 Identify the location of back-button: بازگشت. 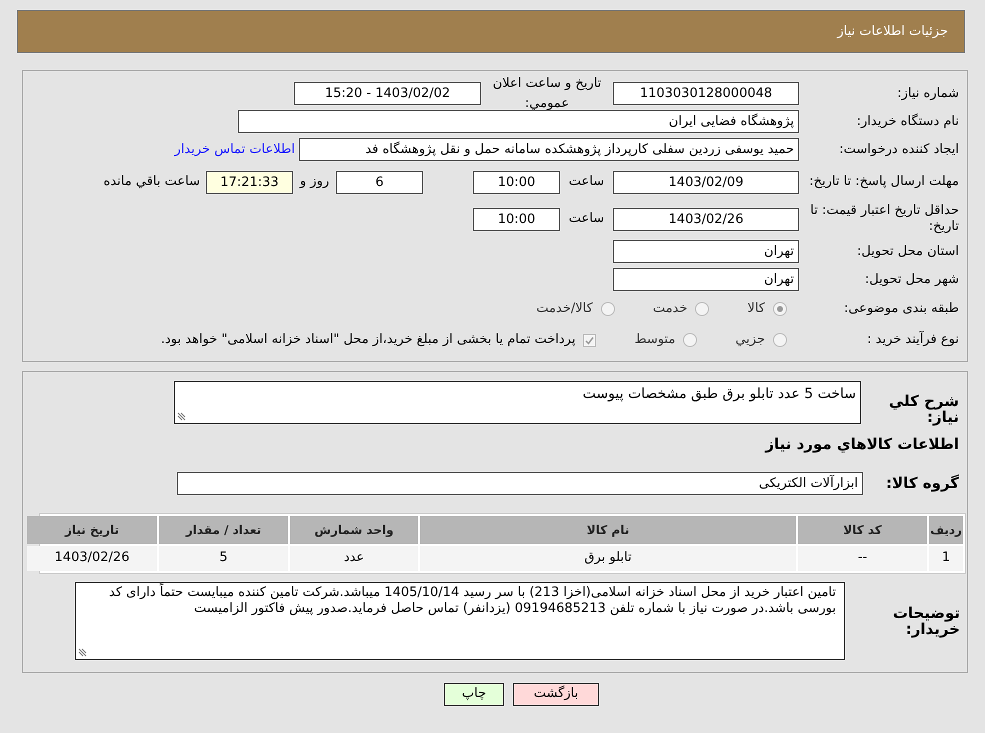
(556, 694).